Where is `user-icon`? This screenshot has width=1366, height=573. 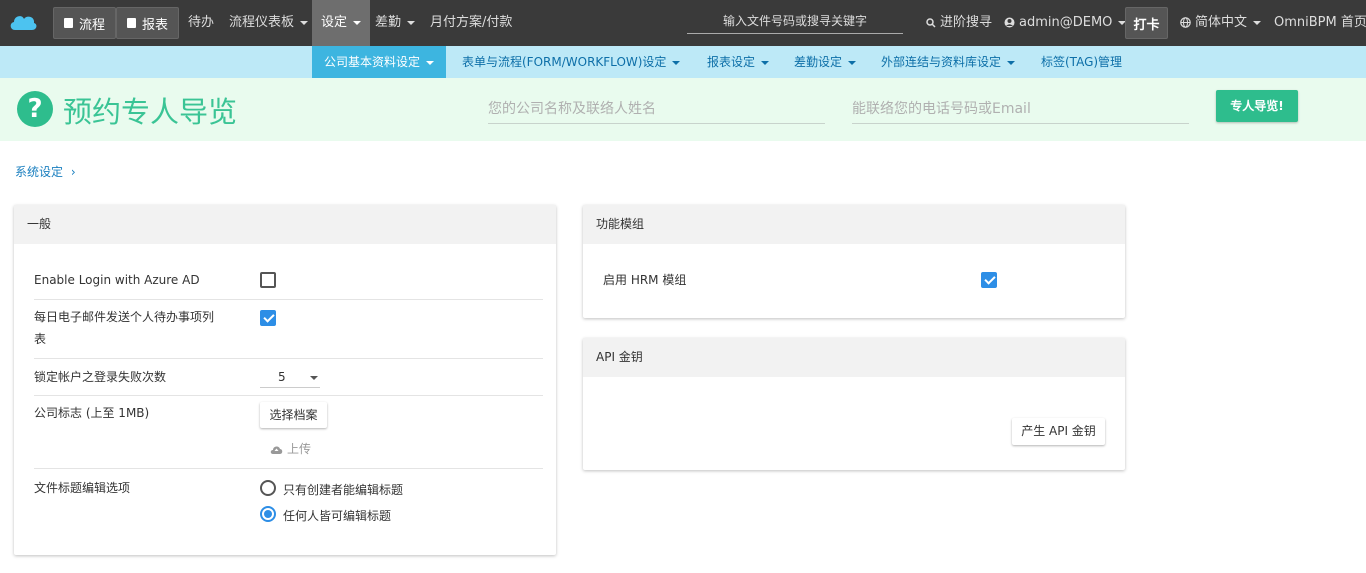 user-icon is located at coordinates (1009, 22).